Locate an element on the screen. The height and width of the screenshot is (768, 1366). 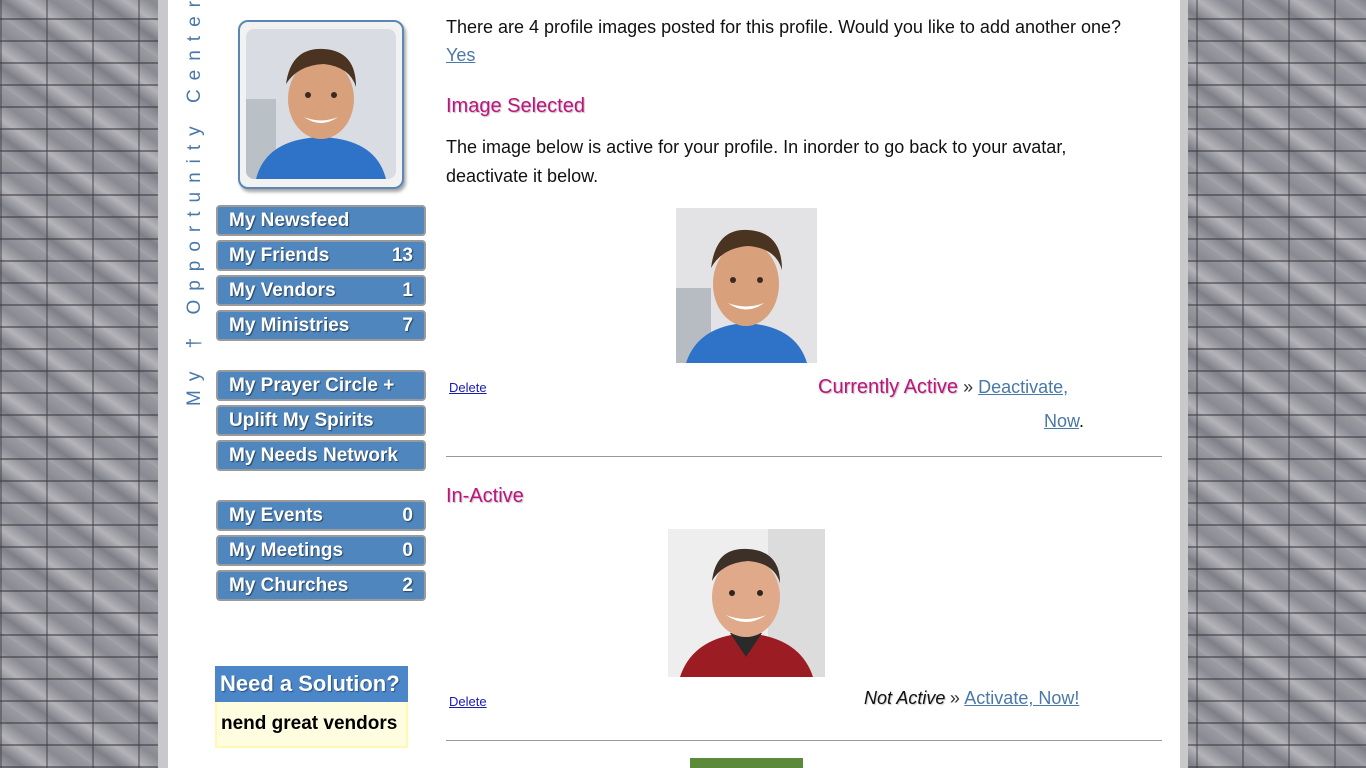
menu-my-prayer-circle: My Prayer Circle + is located at coordinates (321, 385).